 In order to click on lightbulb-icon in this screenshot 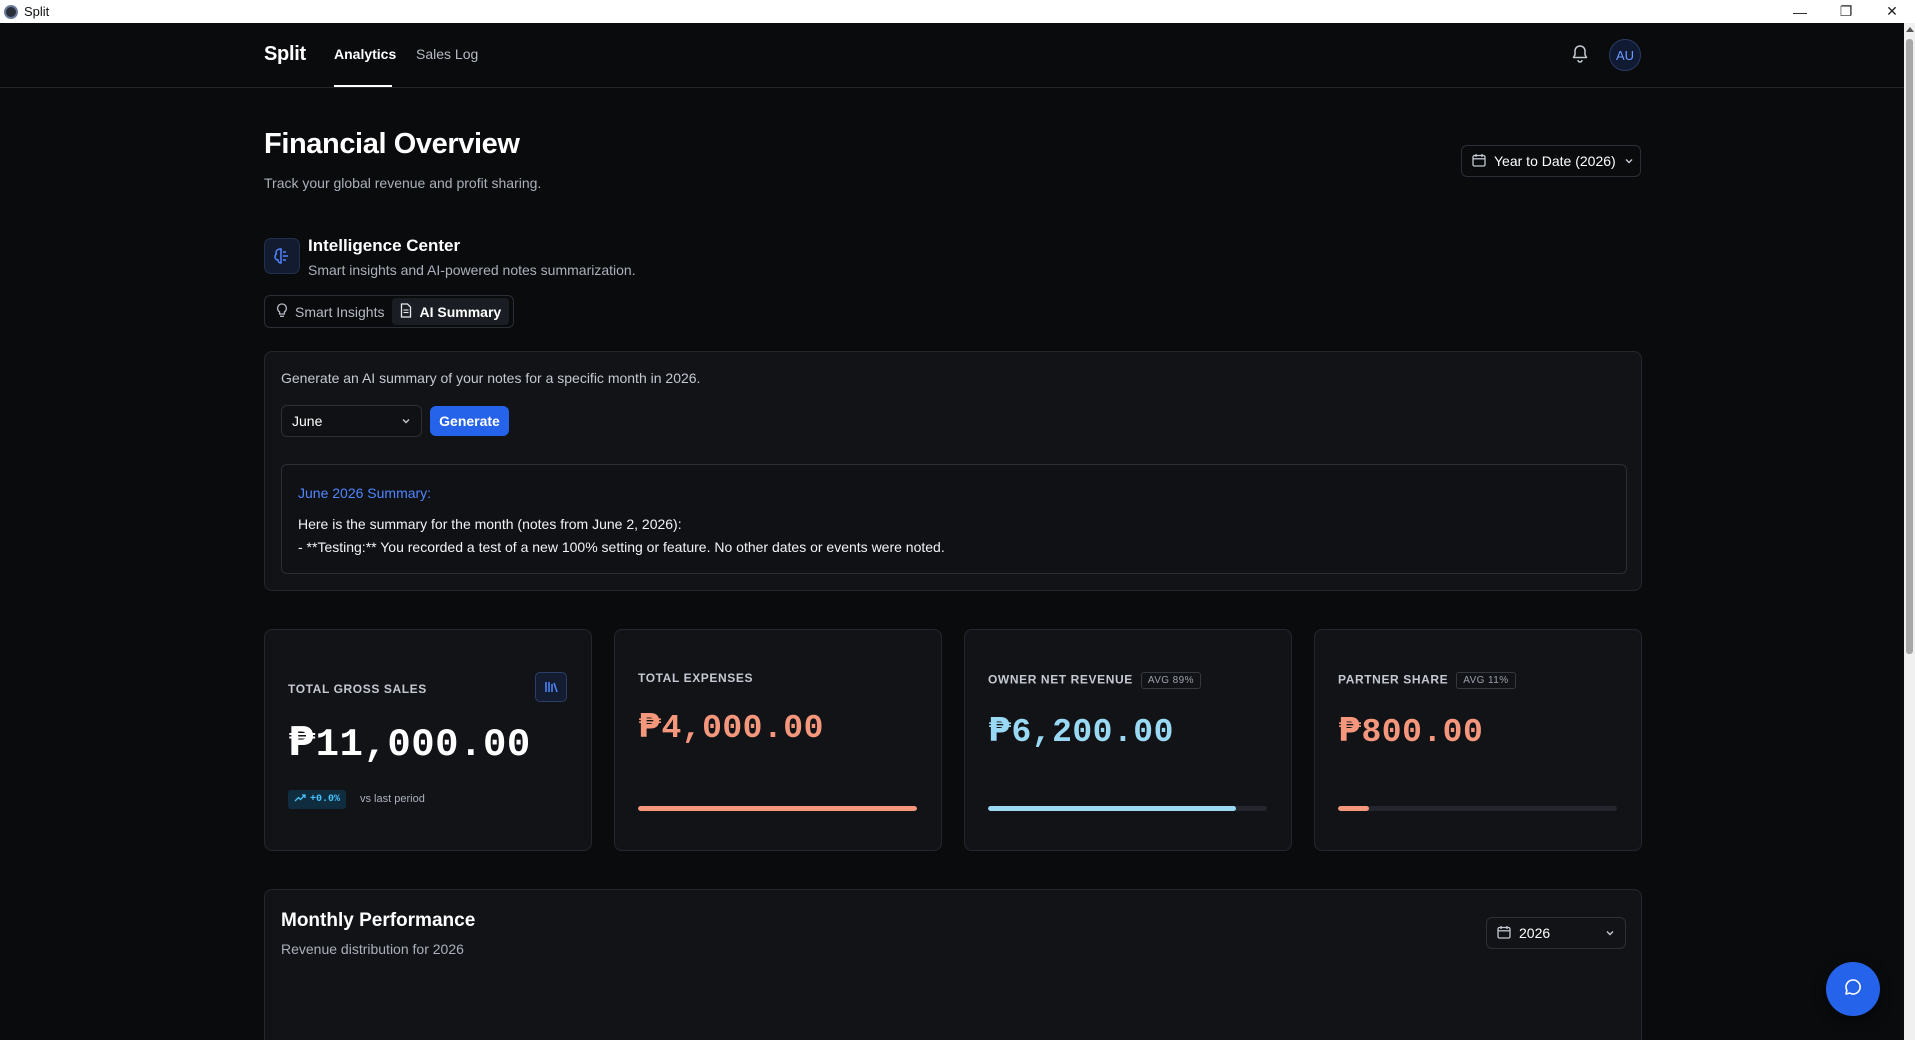, I will do `click(282, 311)`.